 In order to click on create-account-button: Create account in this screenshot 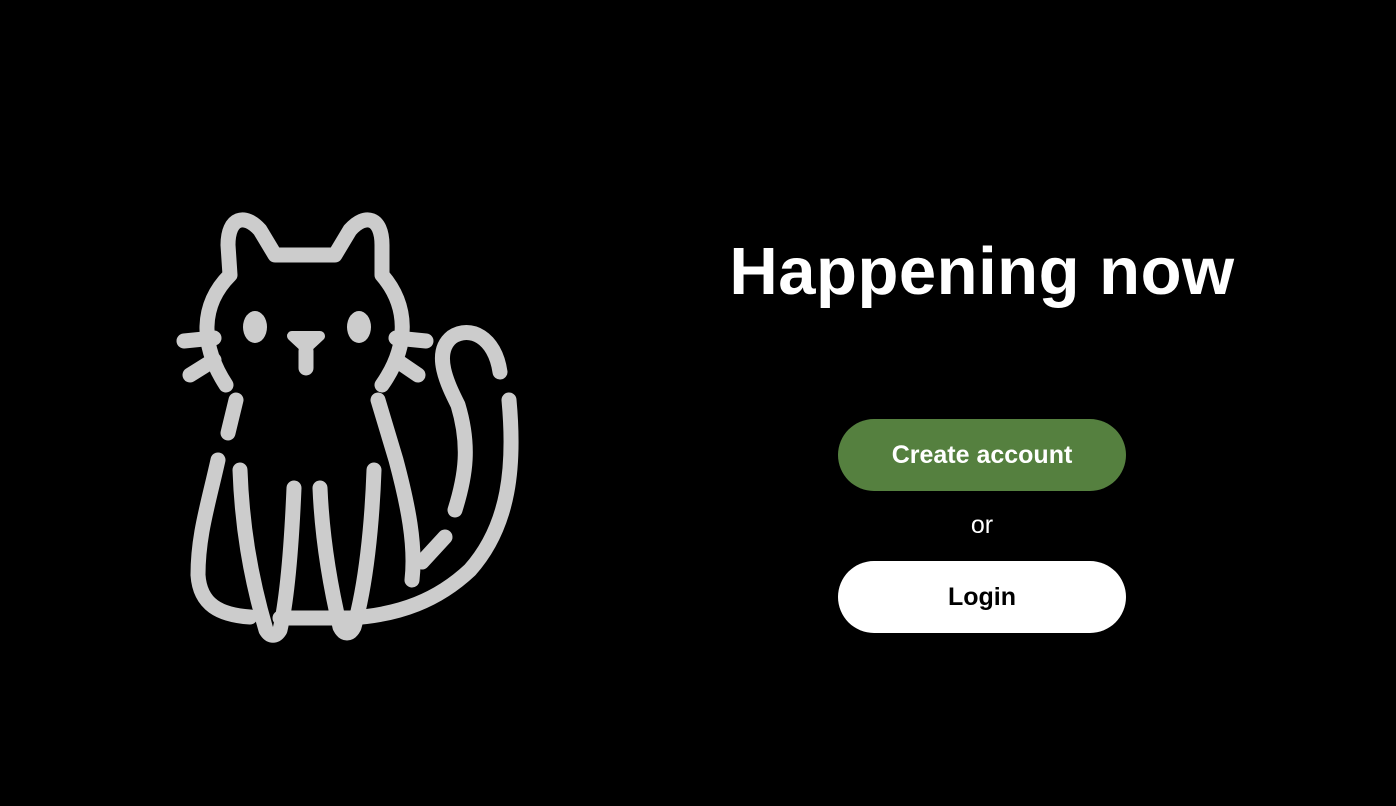, I will do `click(982, 455)`.